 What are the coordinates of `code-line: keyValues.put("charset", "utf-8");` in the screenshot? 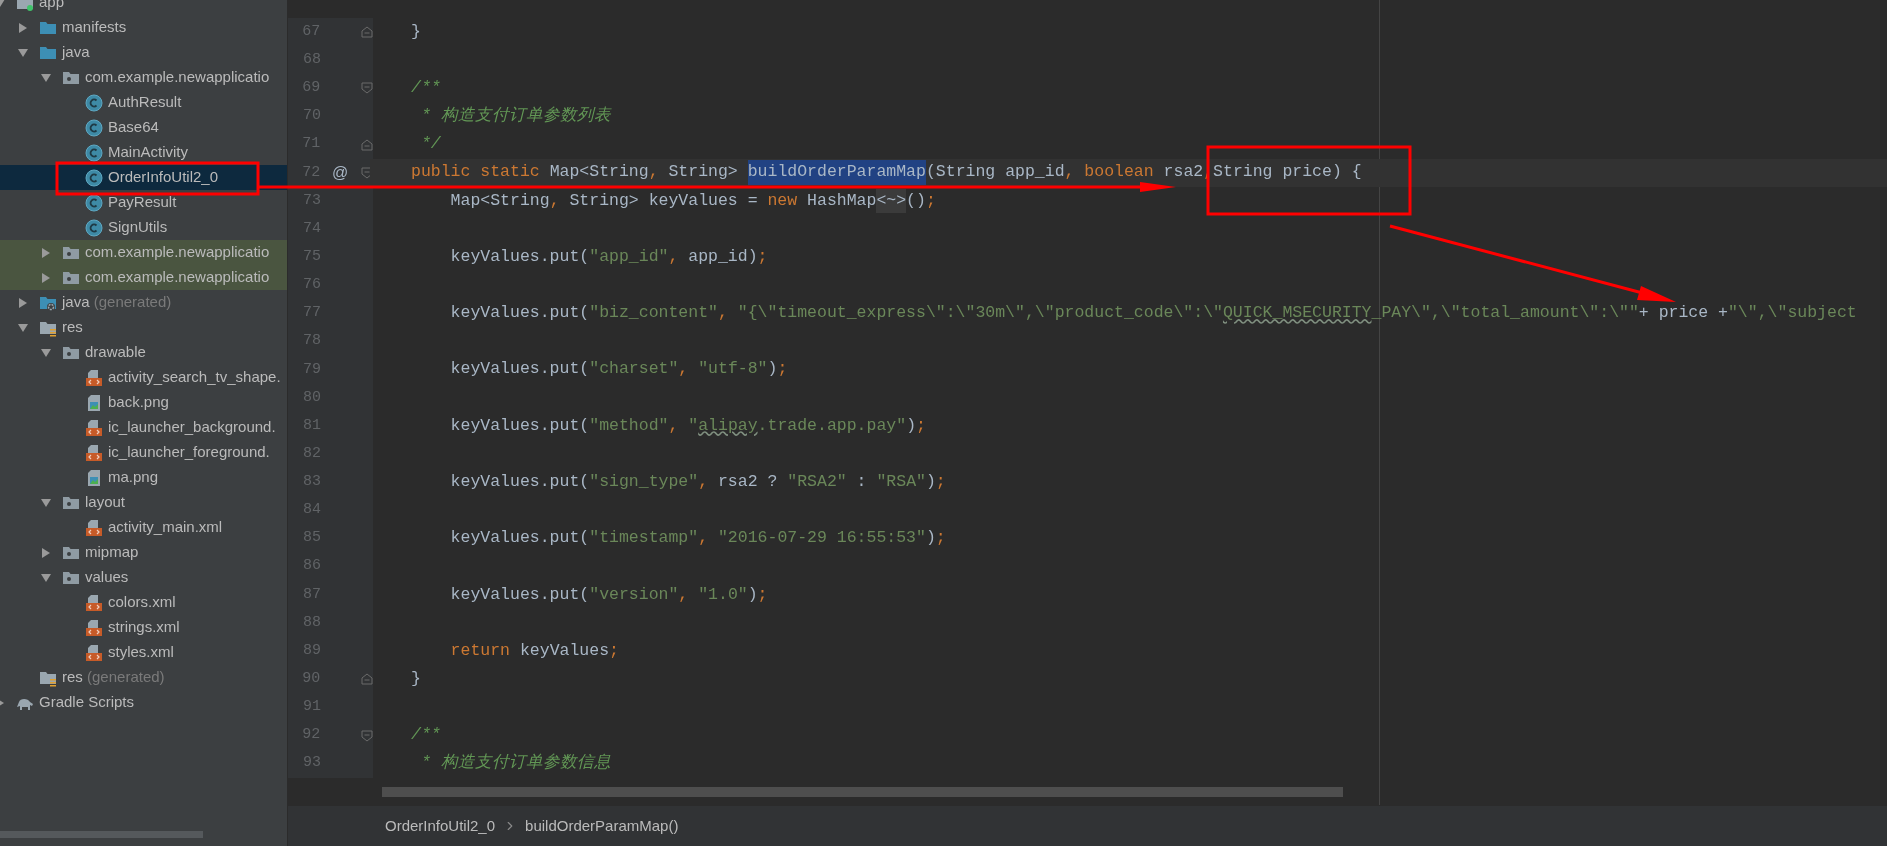 It's located at (619, 369).